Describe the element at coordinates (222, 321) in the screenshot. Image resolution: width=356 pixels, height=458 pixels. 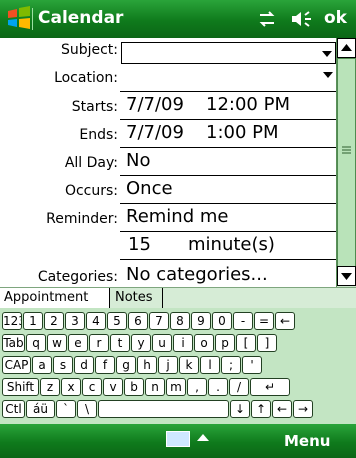
I see `key-0: 0` at that location.